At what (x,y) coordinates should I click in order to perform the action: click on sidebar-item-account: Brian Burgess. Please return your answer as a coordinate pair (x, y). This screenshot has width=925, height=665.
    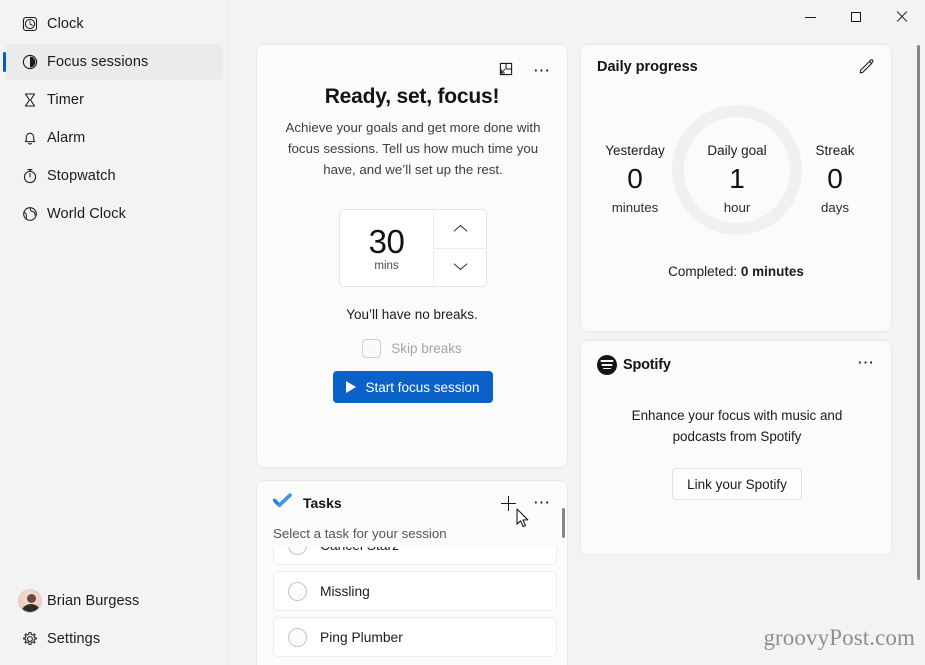
    Looking at the image, I should click on (114, 601).